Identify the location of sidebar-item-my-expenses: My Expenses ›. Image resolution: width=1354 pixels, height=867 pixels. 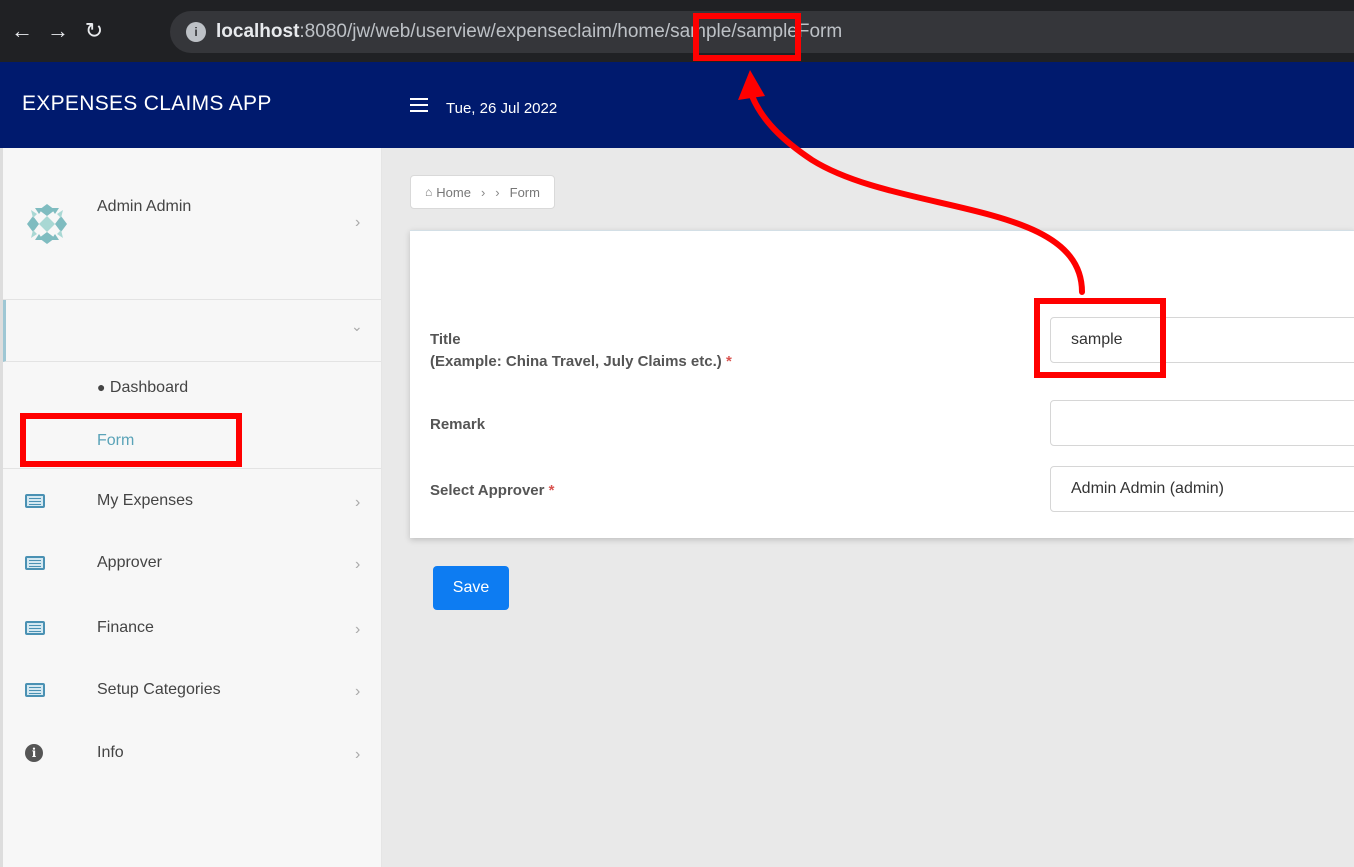
(192, 504).